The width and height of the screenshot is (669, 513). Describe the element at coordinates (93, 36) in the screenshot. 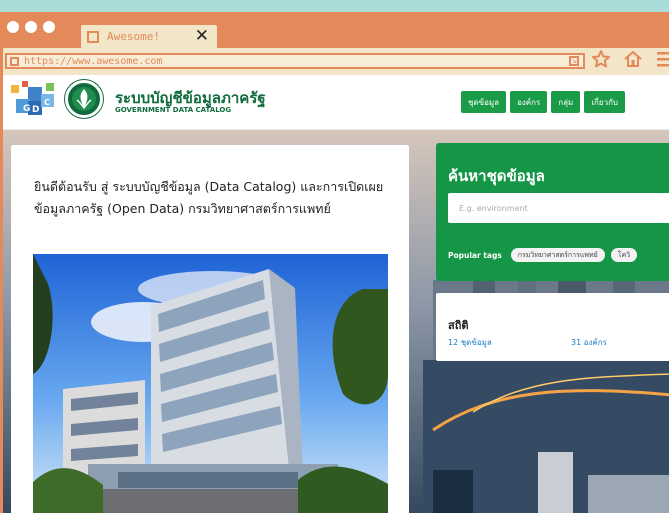

I see `tab-page-icon` at that location.